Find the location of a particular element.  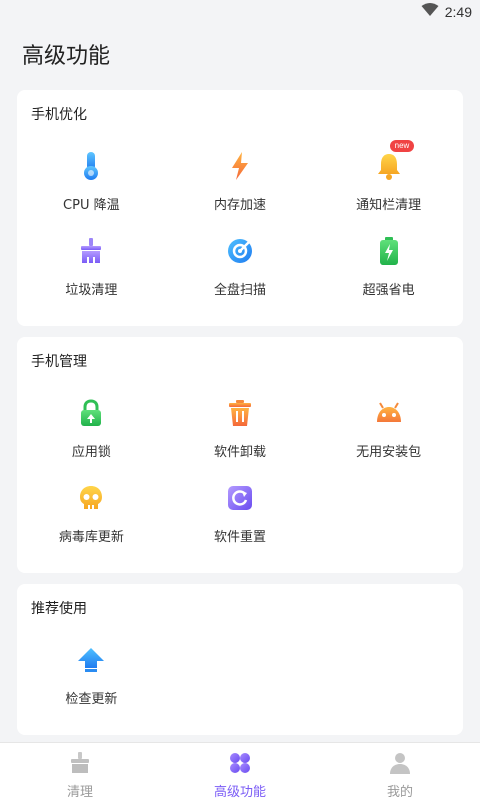

item-label: 无用安装包 is located at coordinates (389, 452).